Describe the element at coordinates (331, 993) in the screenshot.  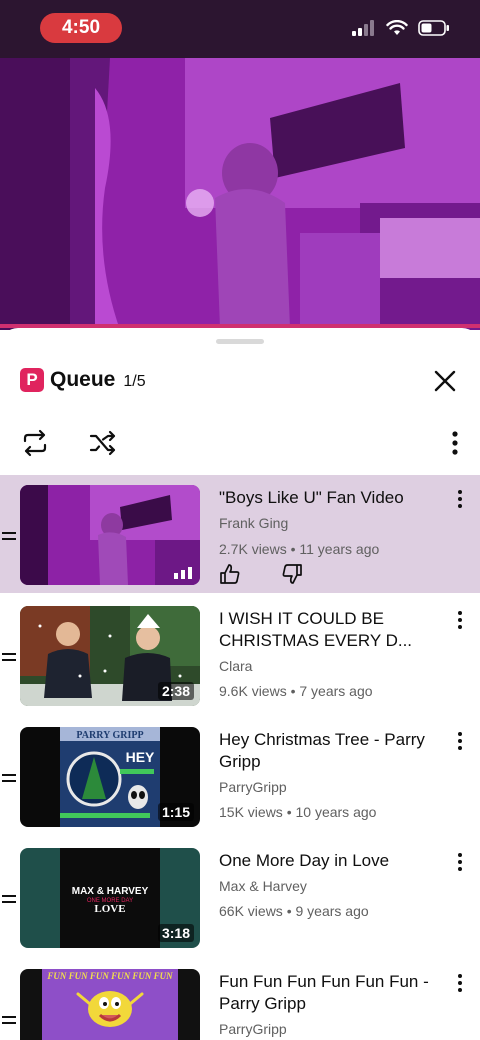
I see `video-title: Fun Fun Fun Fun Fun Fun - Parry Gripp` at that location.